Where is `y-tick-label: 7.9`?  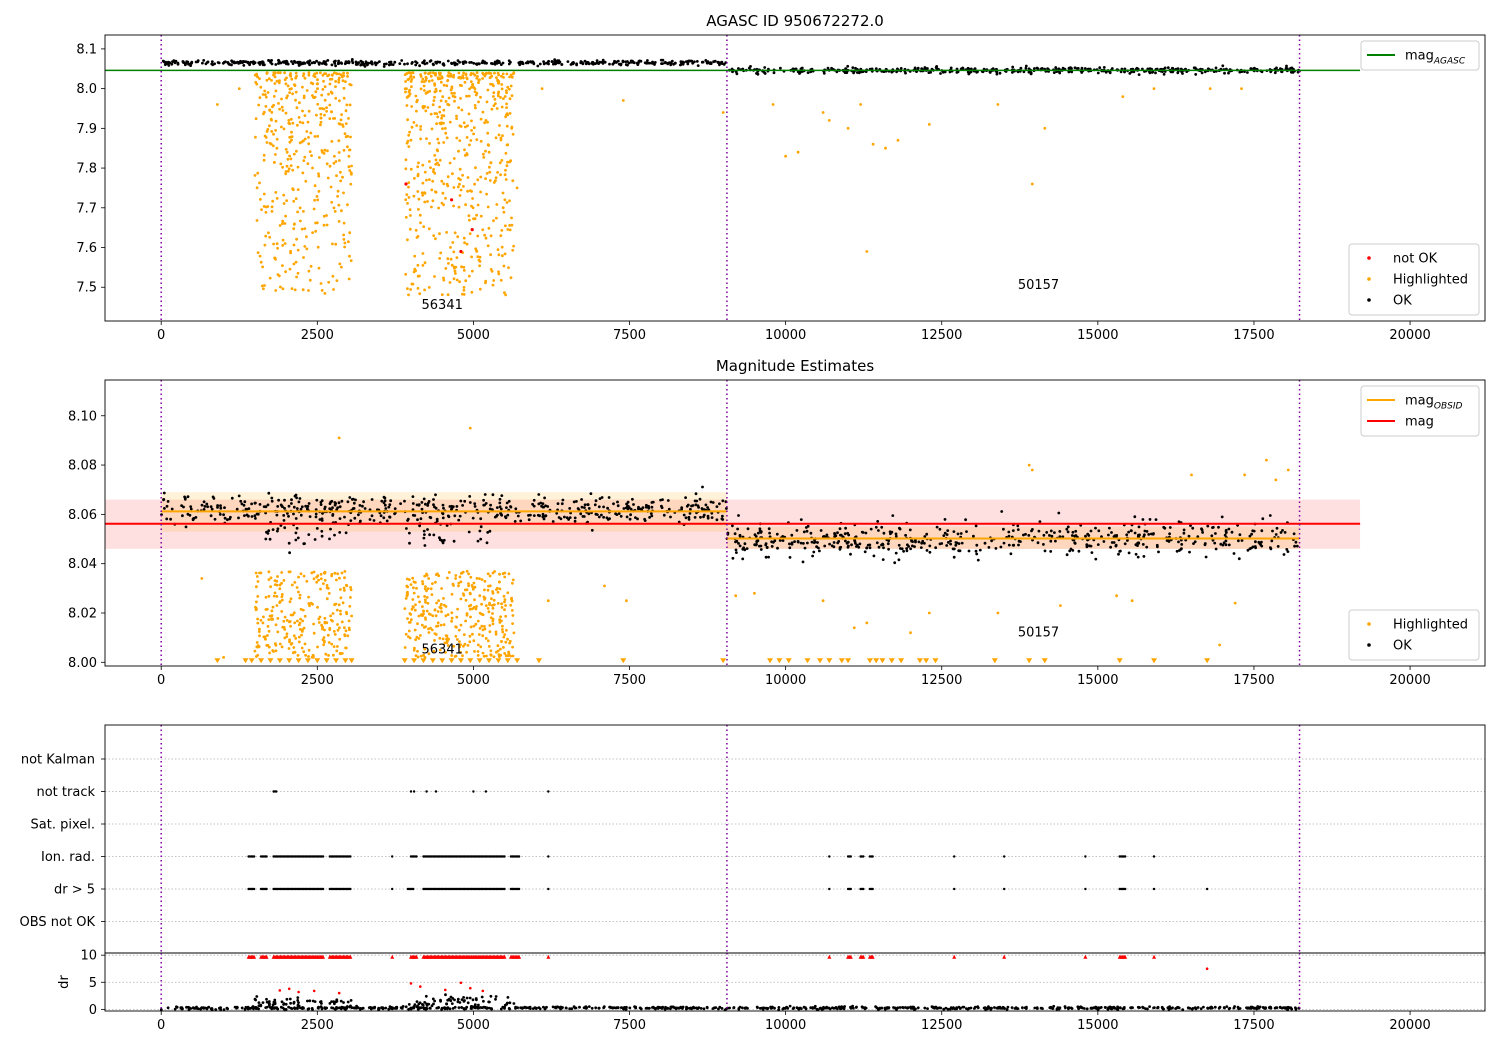 y-tick-label: 7.9 is located at coordinates (86, 129).